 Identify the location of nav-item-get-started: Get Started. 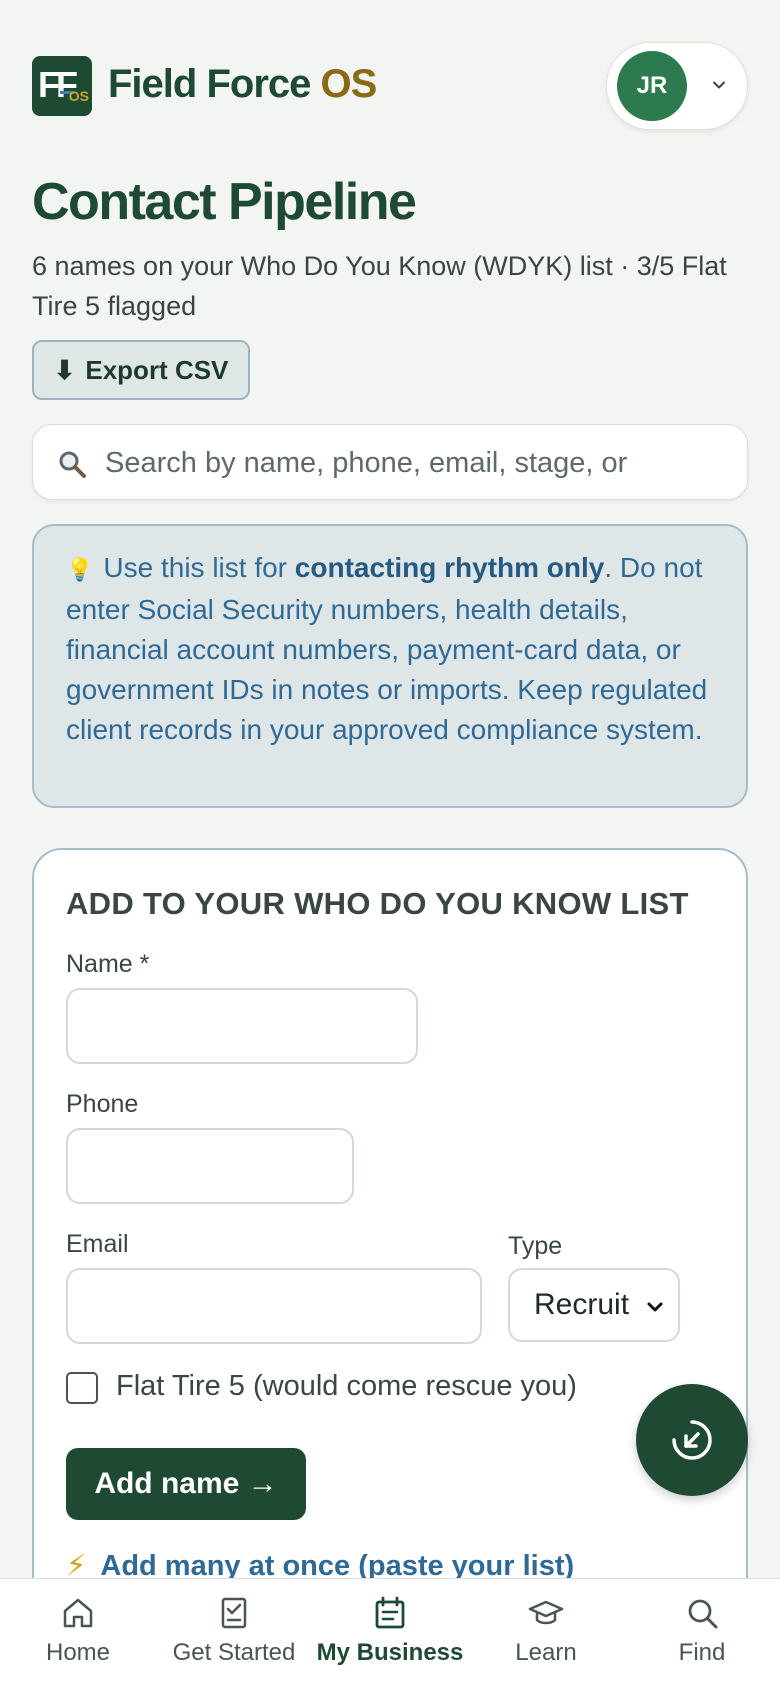
(234, 1633).